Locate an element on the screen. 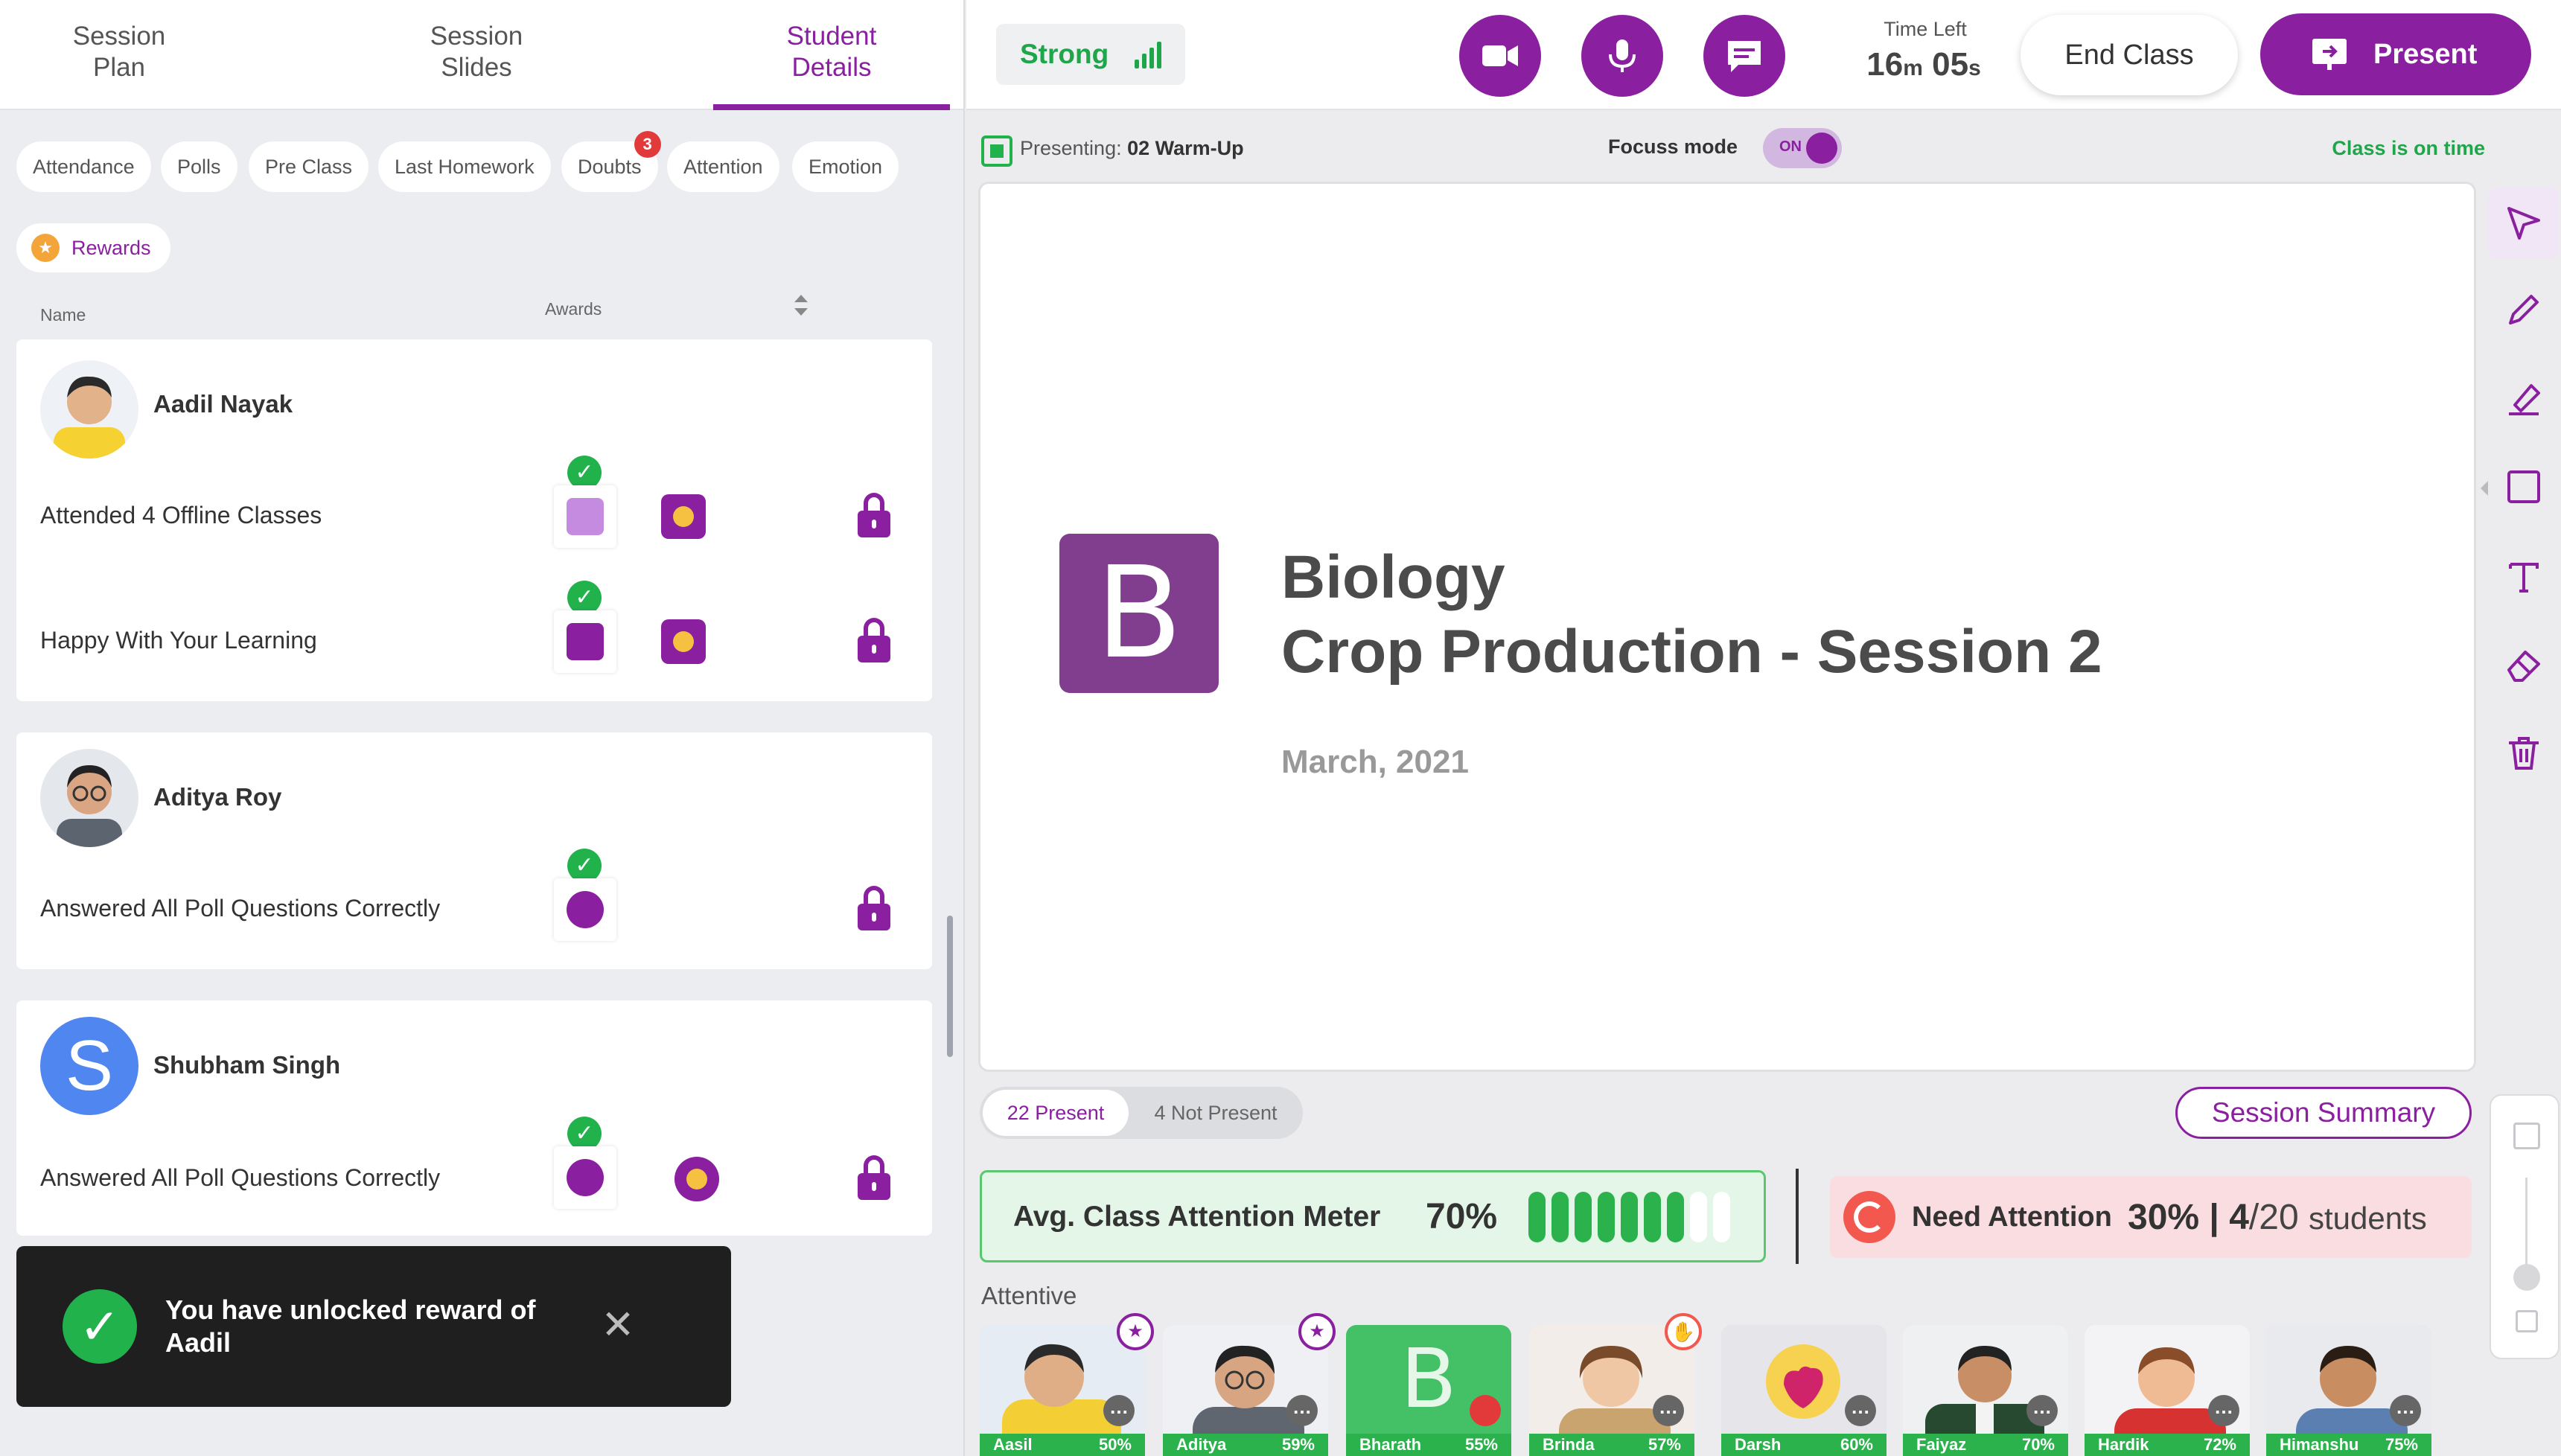 The image size is (2561, 1456). filter-label: Last Homework is located at coordinates (465, 167).